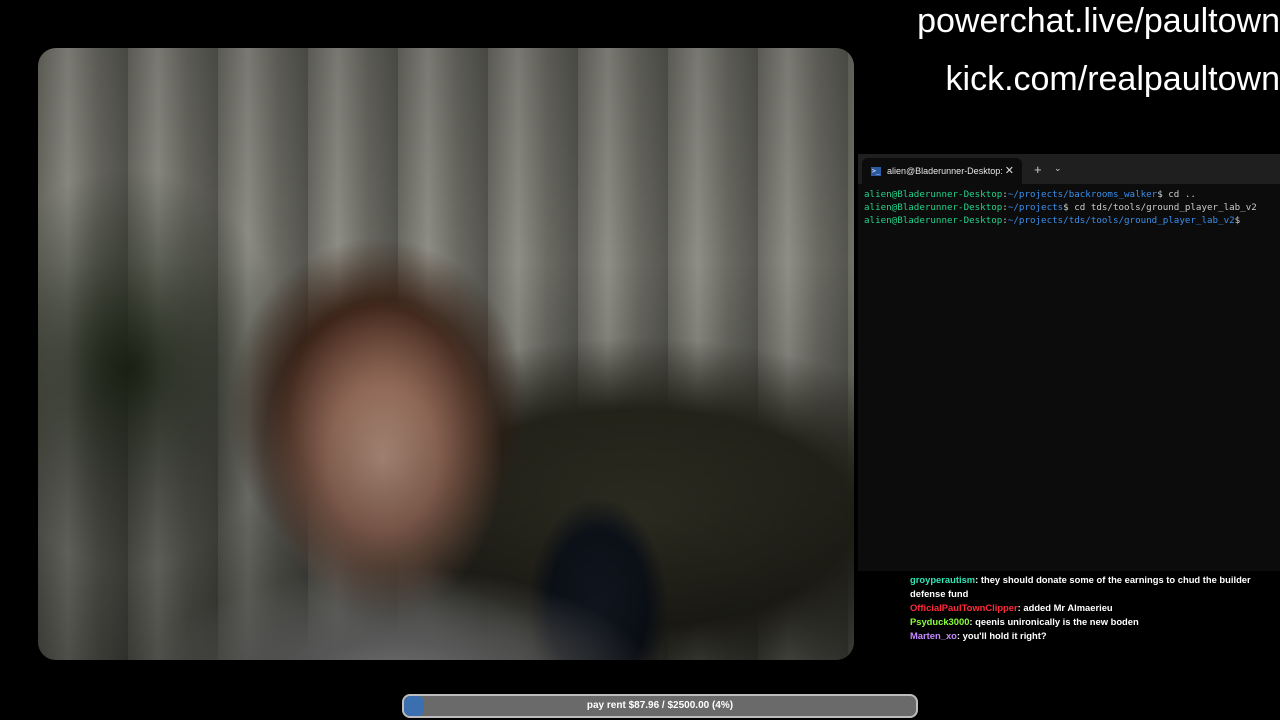  What do you see at coordinates (1009, 170) in the screenshot?
I see `close-icon: ✕` at bounding box center [1009, 170].